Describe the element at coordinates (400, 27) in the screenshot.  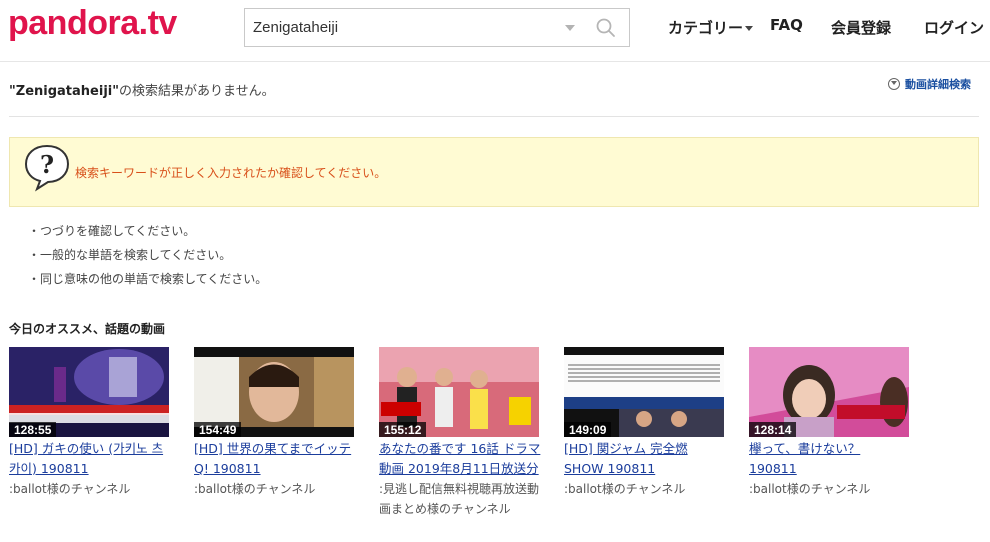
I see `search-input` at that location.